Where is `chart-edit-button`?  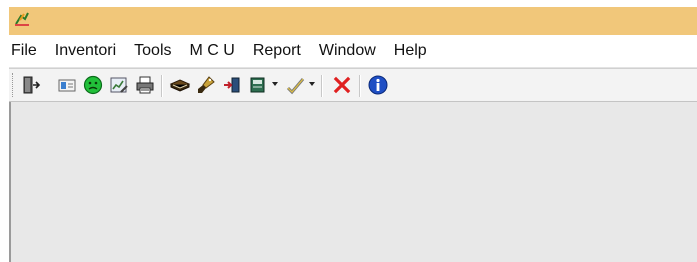
chart-edit-button is located at coordinates (119, 85).